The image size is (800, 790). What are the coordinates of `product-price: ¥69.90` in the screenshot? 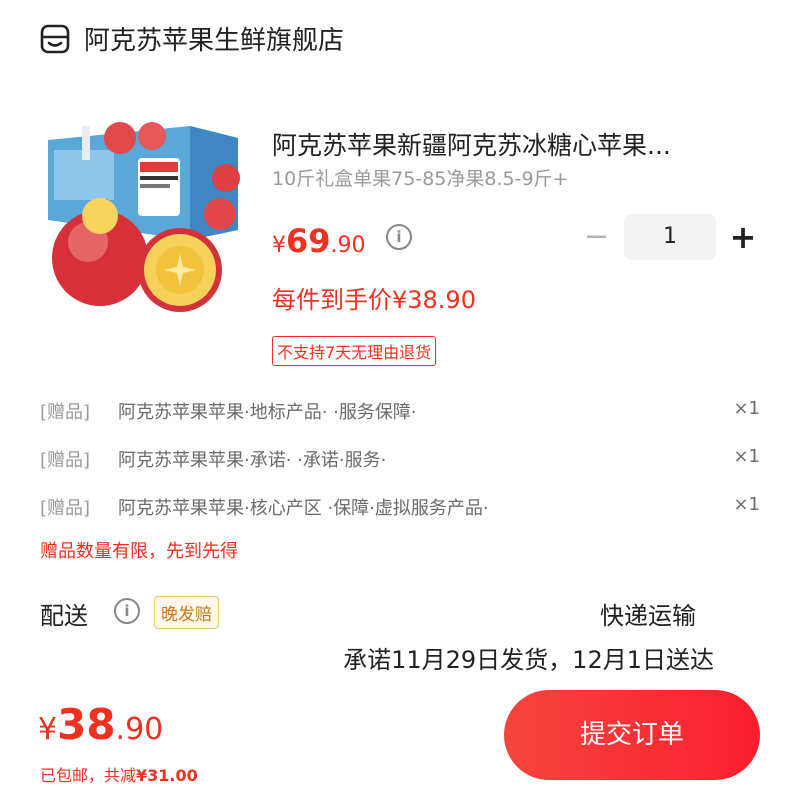 It's located at (319, 241).